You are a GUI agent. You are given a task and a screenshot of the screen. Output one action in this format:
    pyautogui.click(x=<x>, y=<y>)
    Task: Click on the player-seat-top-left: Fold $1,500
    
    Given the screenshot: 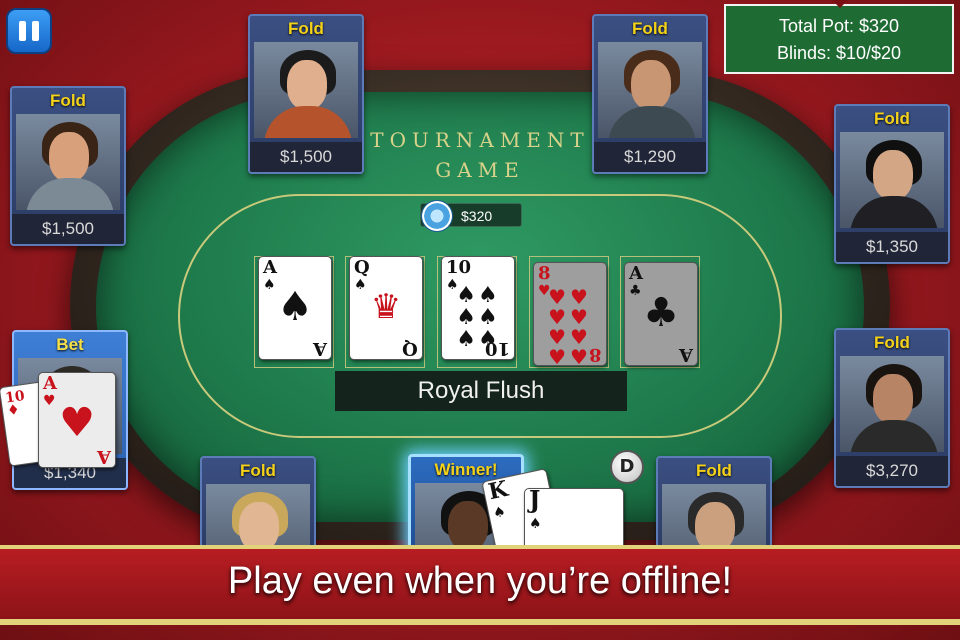 What is the action you would take?
    pyautogui.click(x=306, y=94)
    